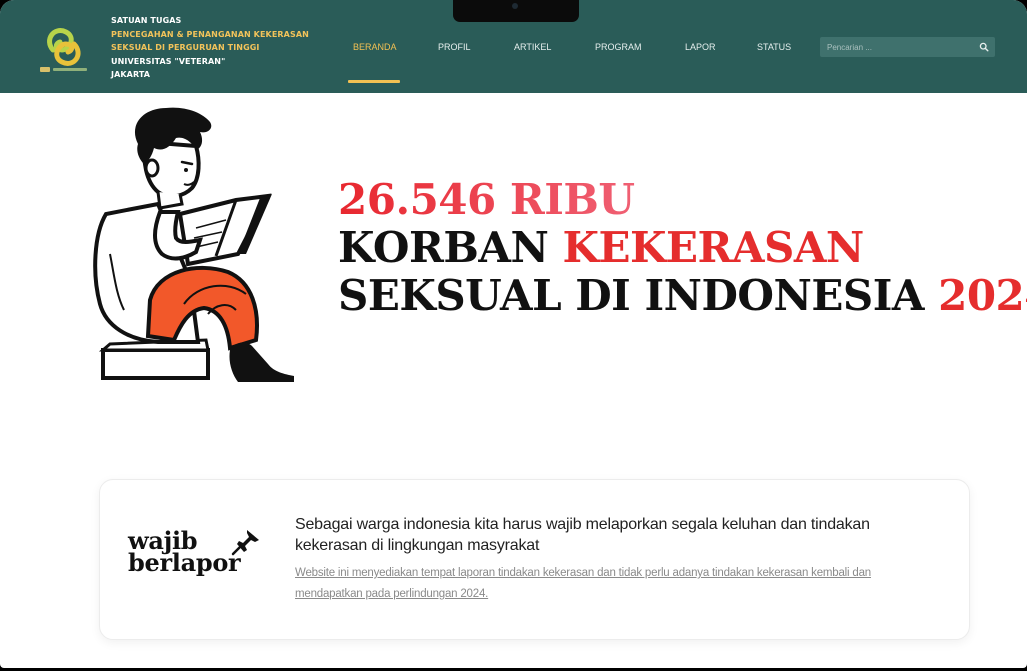 The height and width of the screenshot is (671, 1027). What do you see at coordinates (245, 543) in the screenshot?
I see `pushpin-icon` at bounding box center [245, 543].